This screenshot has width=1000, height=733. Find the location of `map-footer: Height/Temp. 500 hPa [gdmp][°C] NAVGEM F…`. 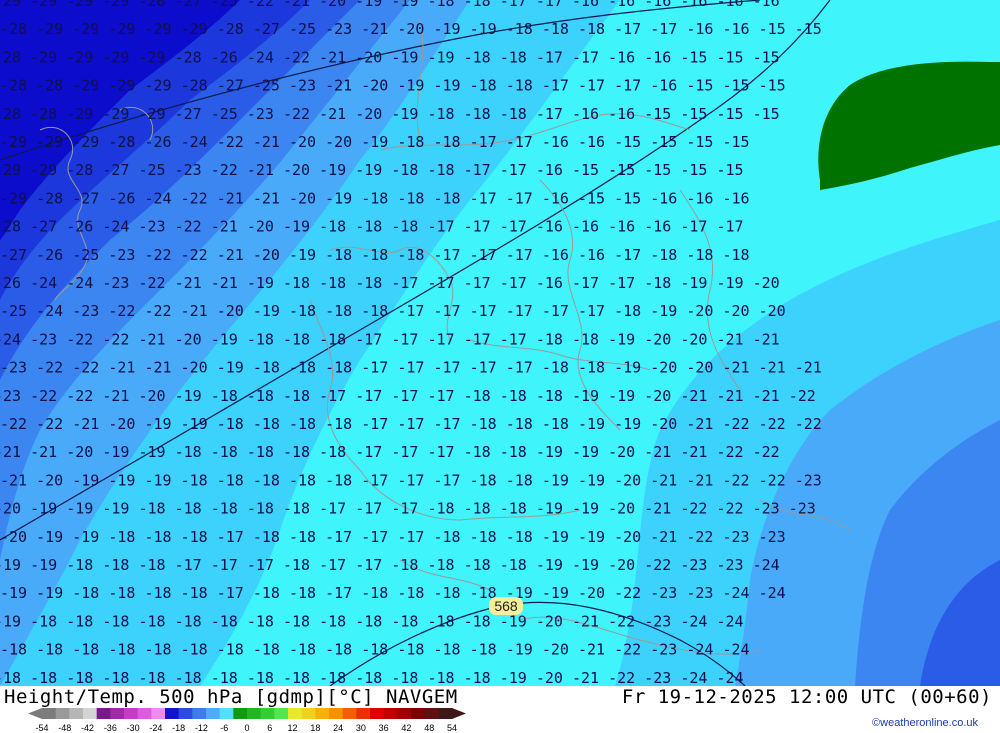

map-footer: Height/Temp. 500 hPa [gdmp][°C] NAVGEM F… is located at coordinates (500, 709).